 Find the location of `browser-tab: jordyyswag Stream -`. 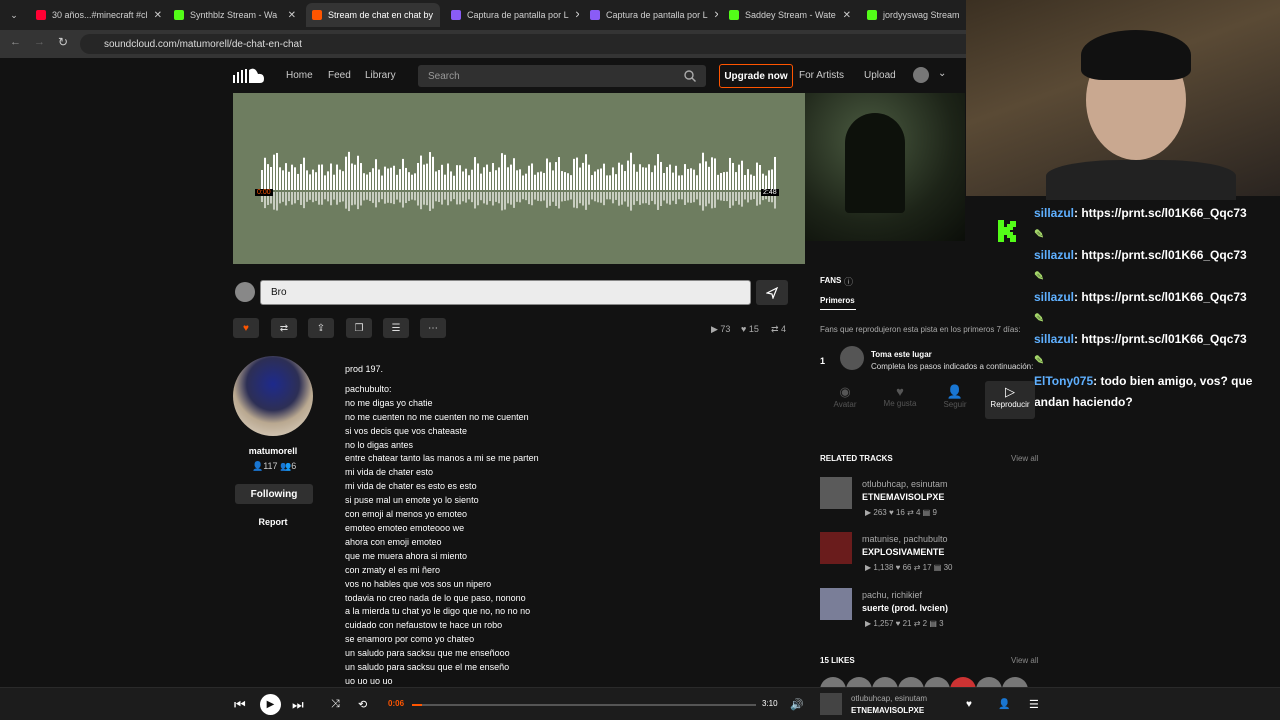

browser-tab: jordyyswag Stream - is located at coordinates (911, 15).